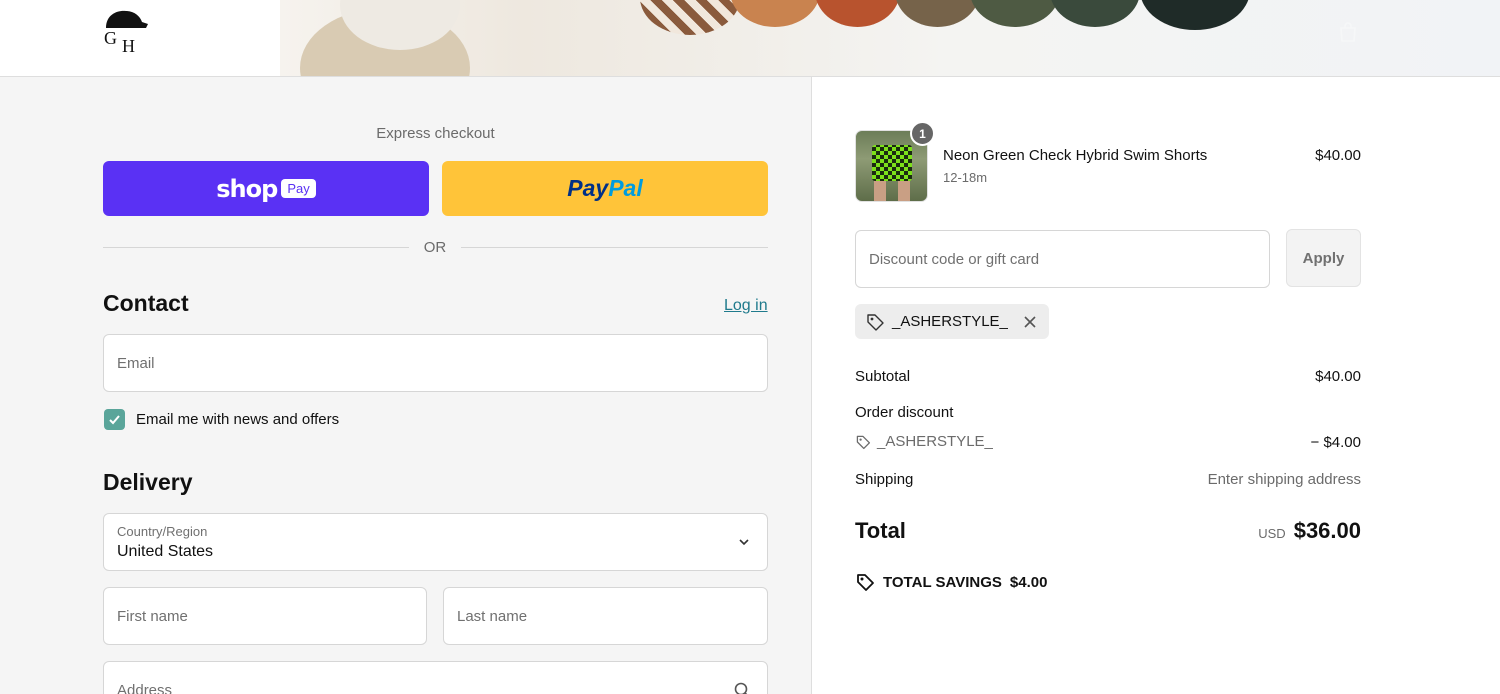 The height and width of the screenshot is (694, 1500). What do you see at coordinates (435, 247) in the screenshot?
I see `or-divider-label: OR` at bounding box center [435, 247].